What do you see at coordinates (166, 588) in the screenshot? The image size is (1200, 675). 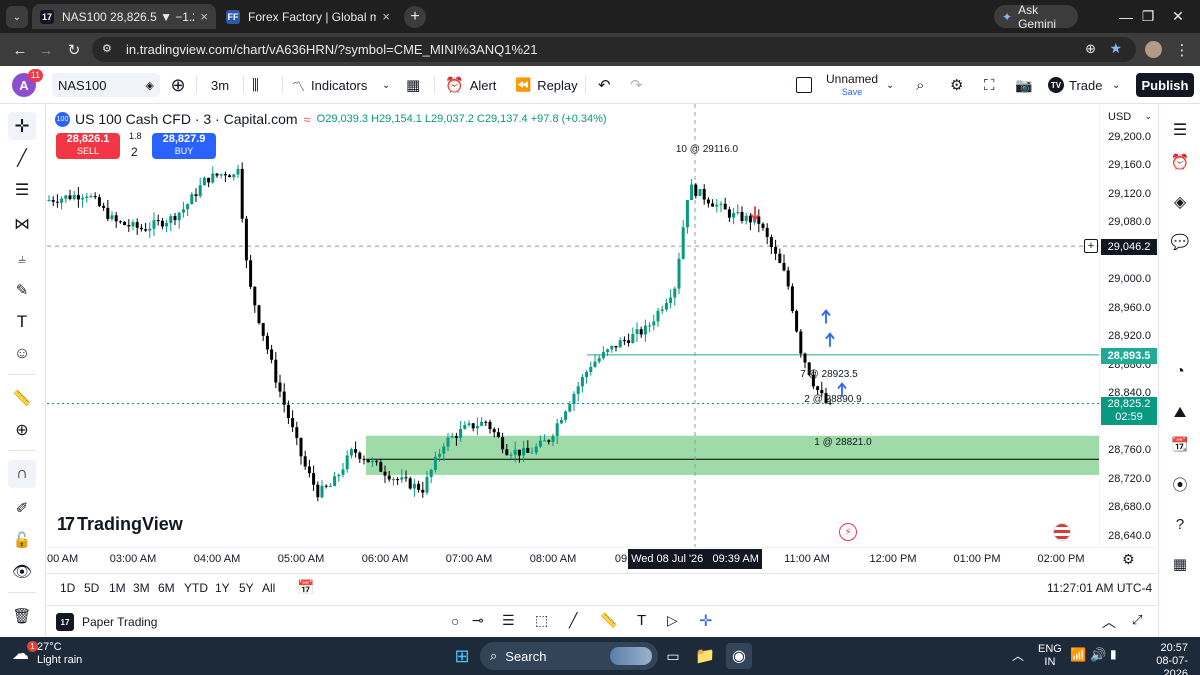 I see `range-button-6m: 6M` at bounding box center [166, 588].